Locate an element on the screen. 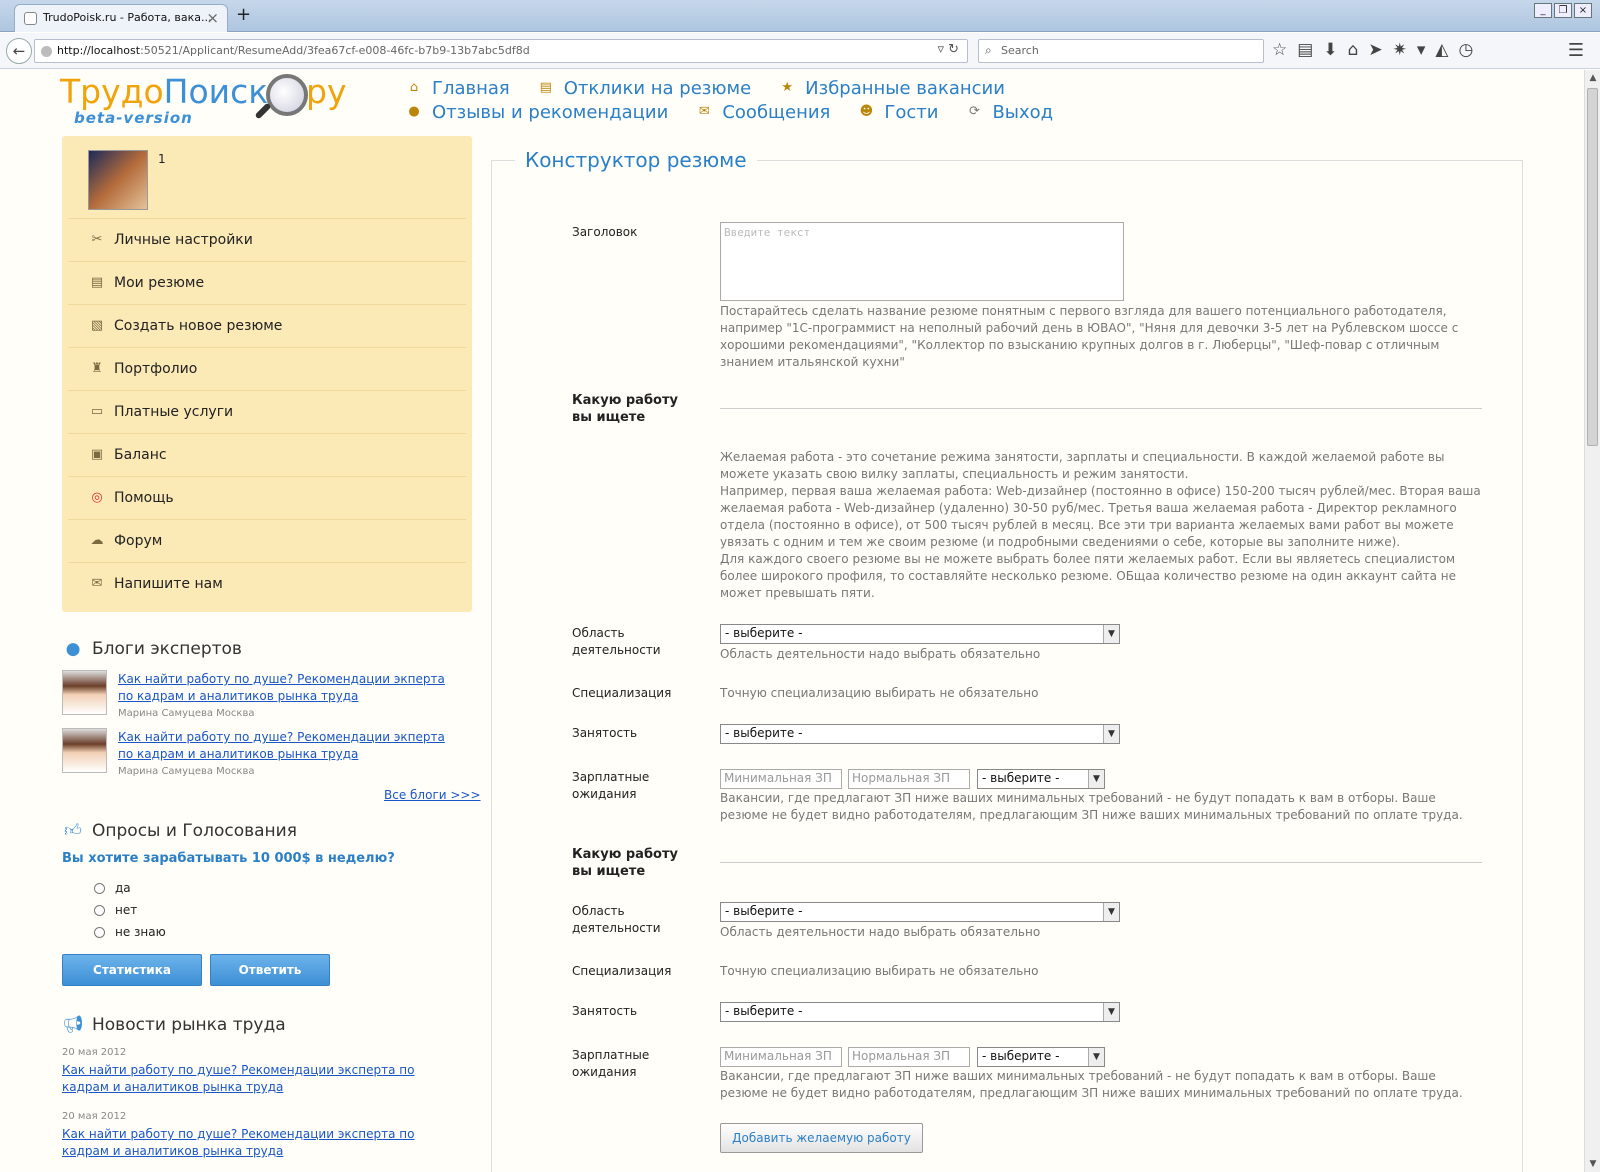 The image size is (1600, 1172). minimize-icon: _ is located at coordinates (1543, 10).